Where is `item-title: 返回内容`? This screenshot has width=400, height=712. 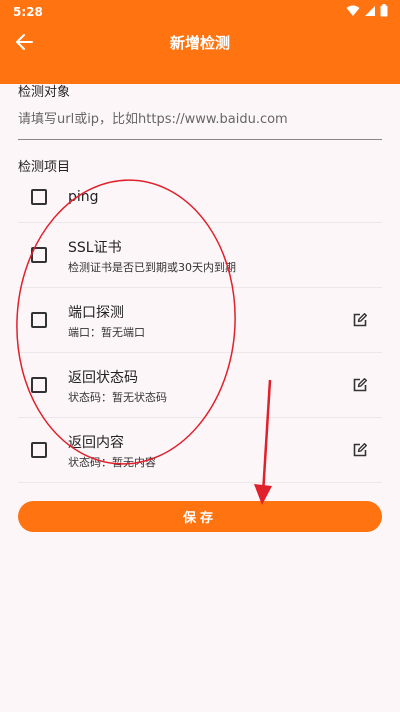 item-title: 返回内容 is located at coordinates (96, 443).